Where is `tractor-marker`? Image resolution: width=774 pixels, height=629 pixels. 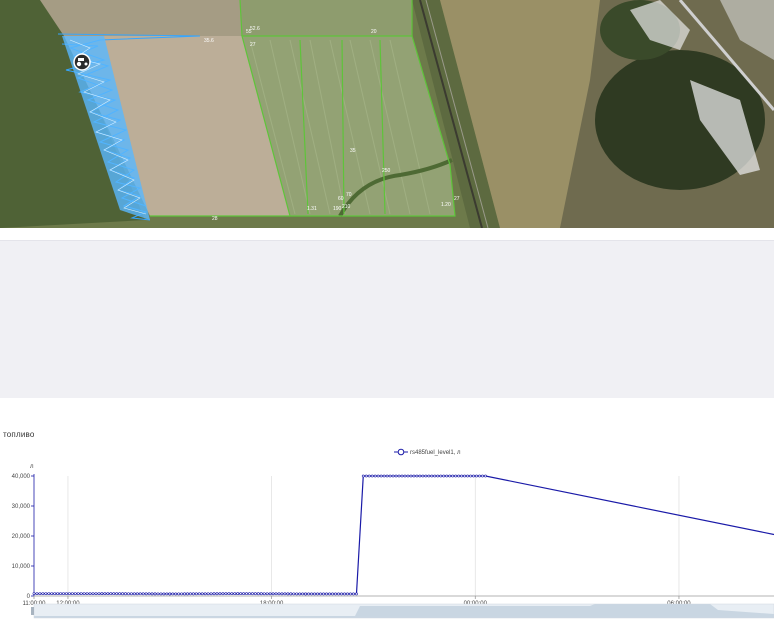
tractor-marker is located at coordinates (82, 62).